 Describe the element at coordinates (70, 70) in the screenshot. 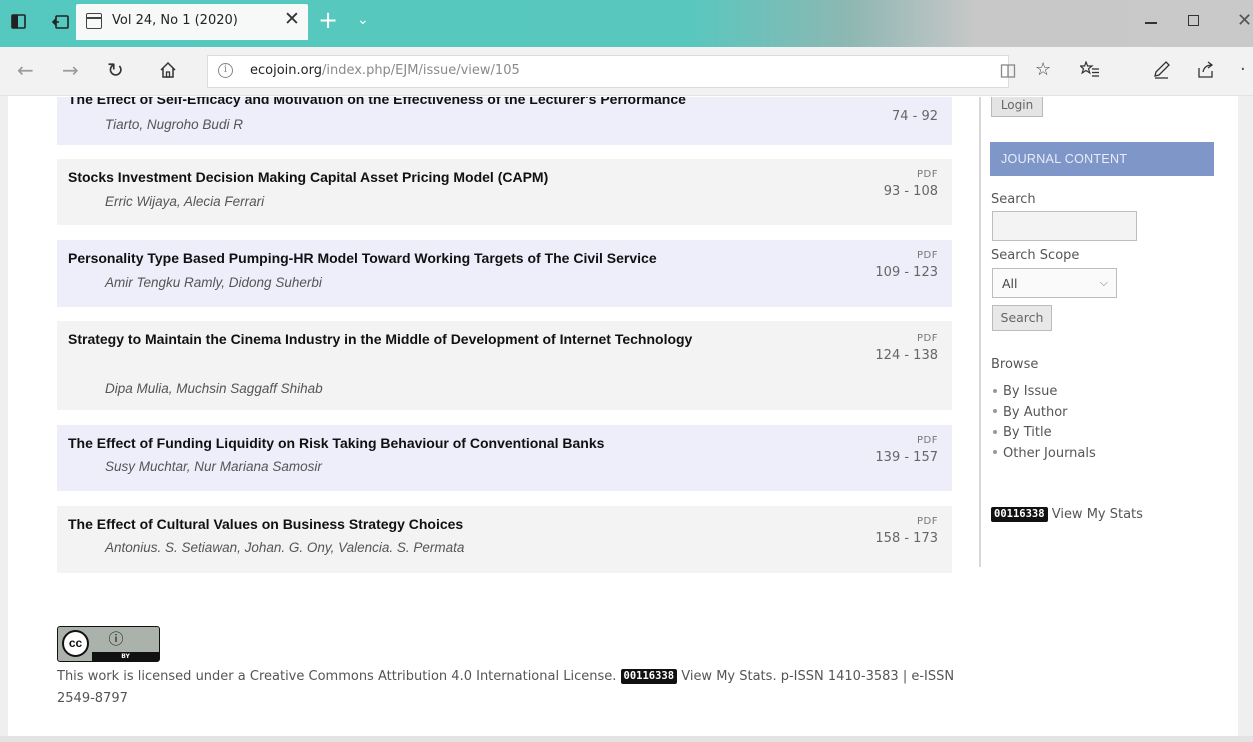

I see `forward-arrow-icon: →` at that location.